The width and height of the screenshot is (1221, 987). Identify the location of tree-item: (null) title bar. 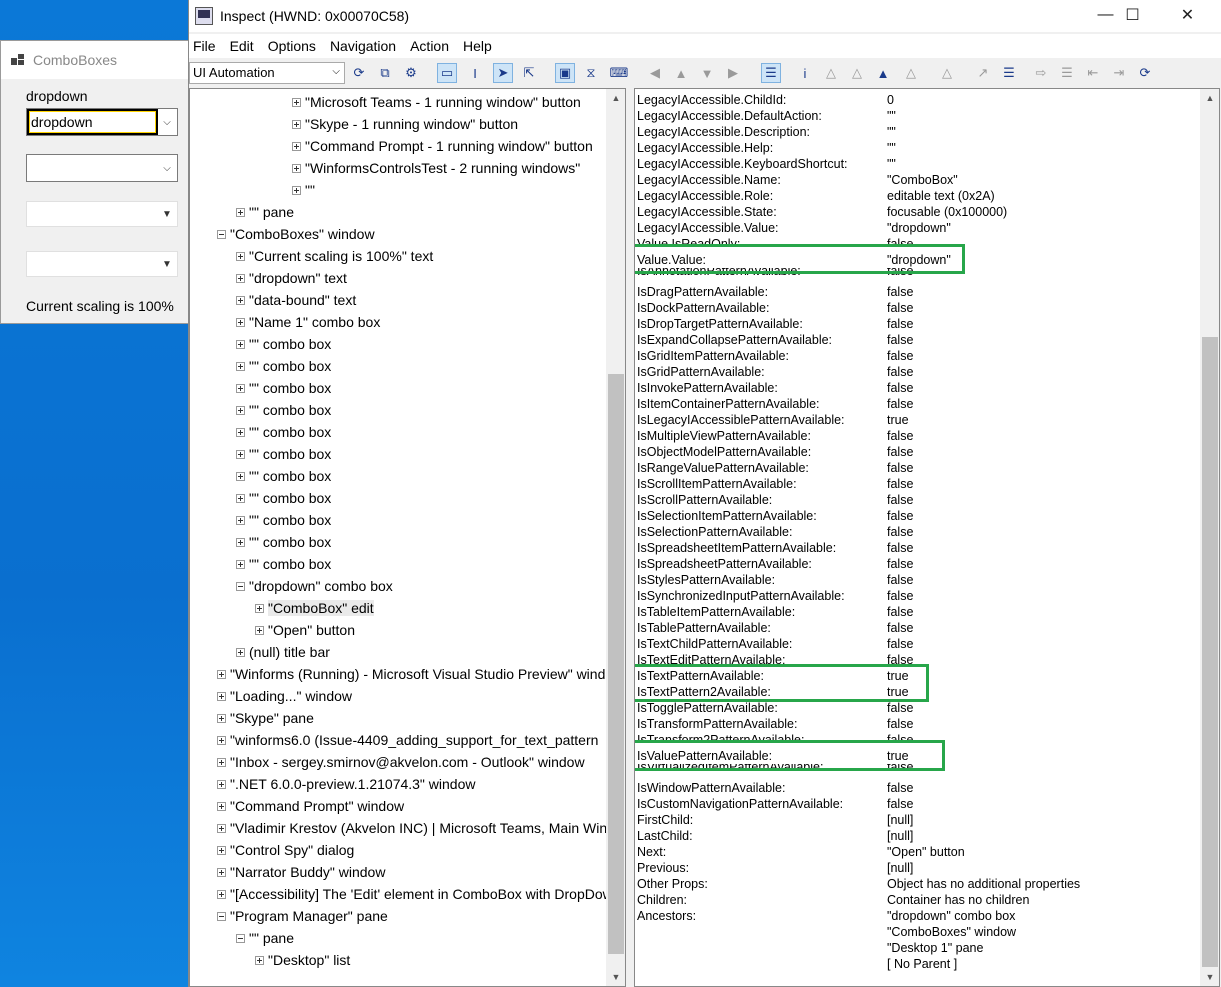
(283, 652).